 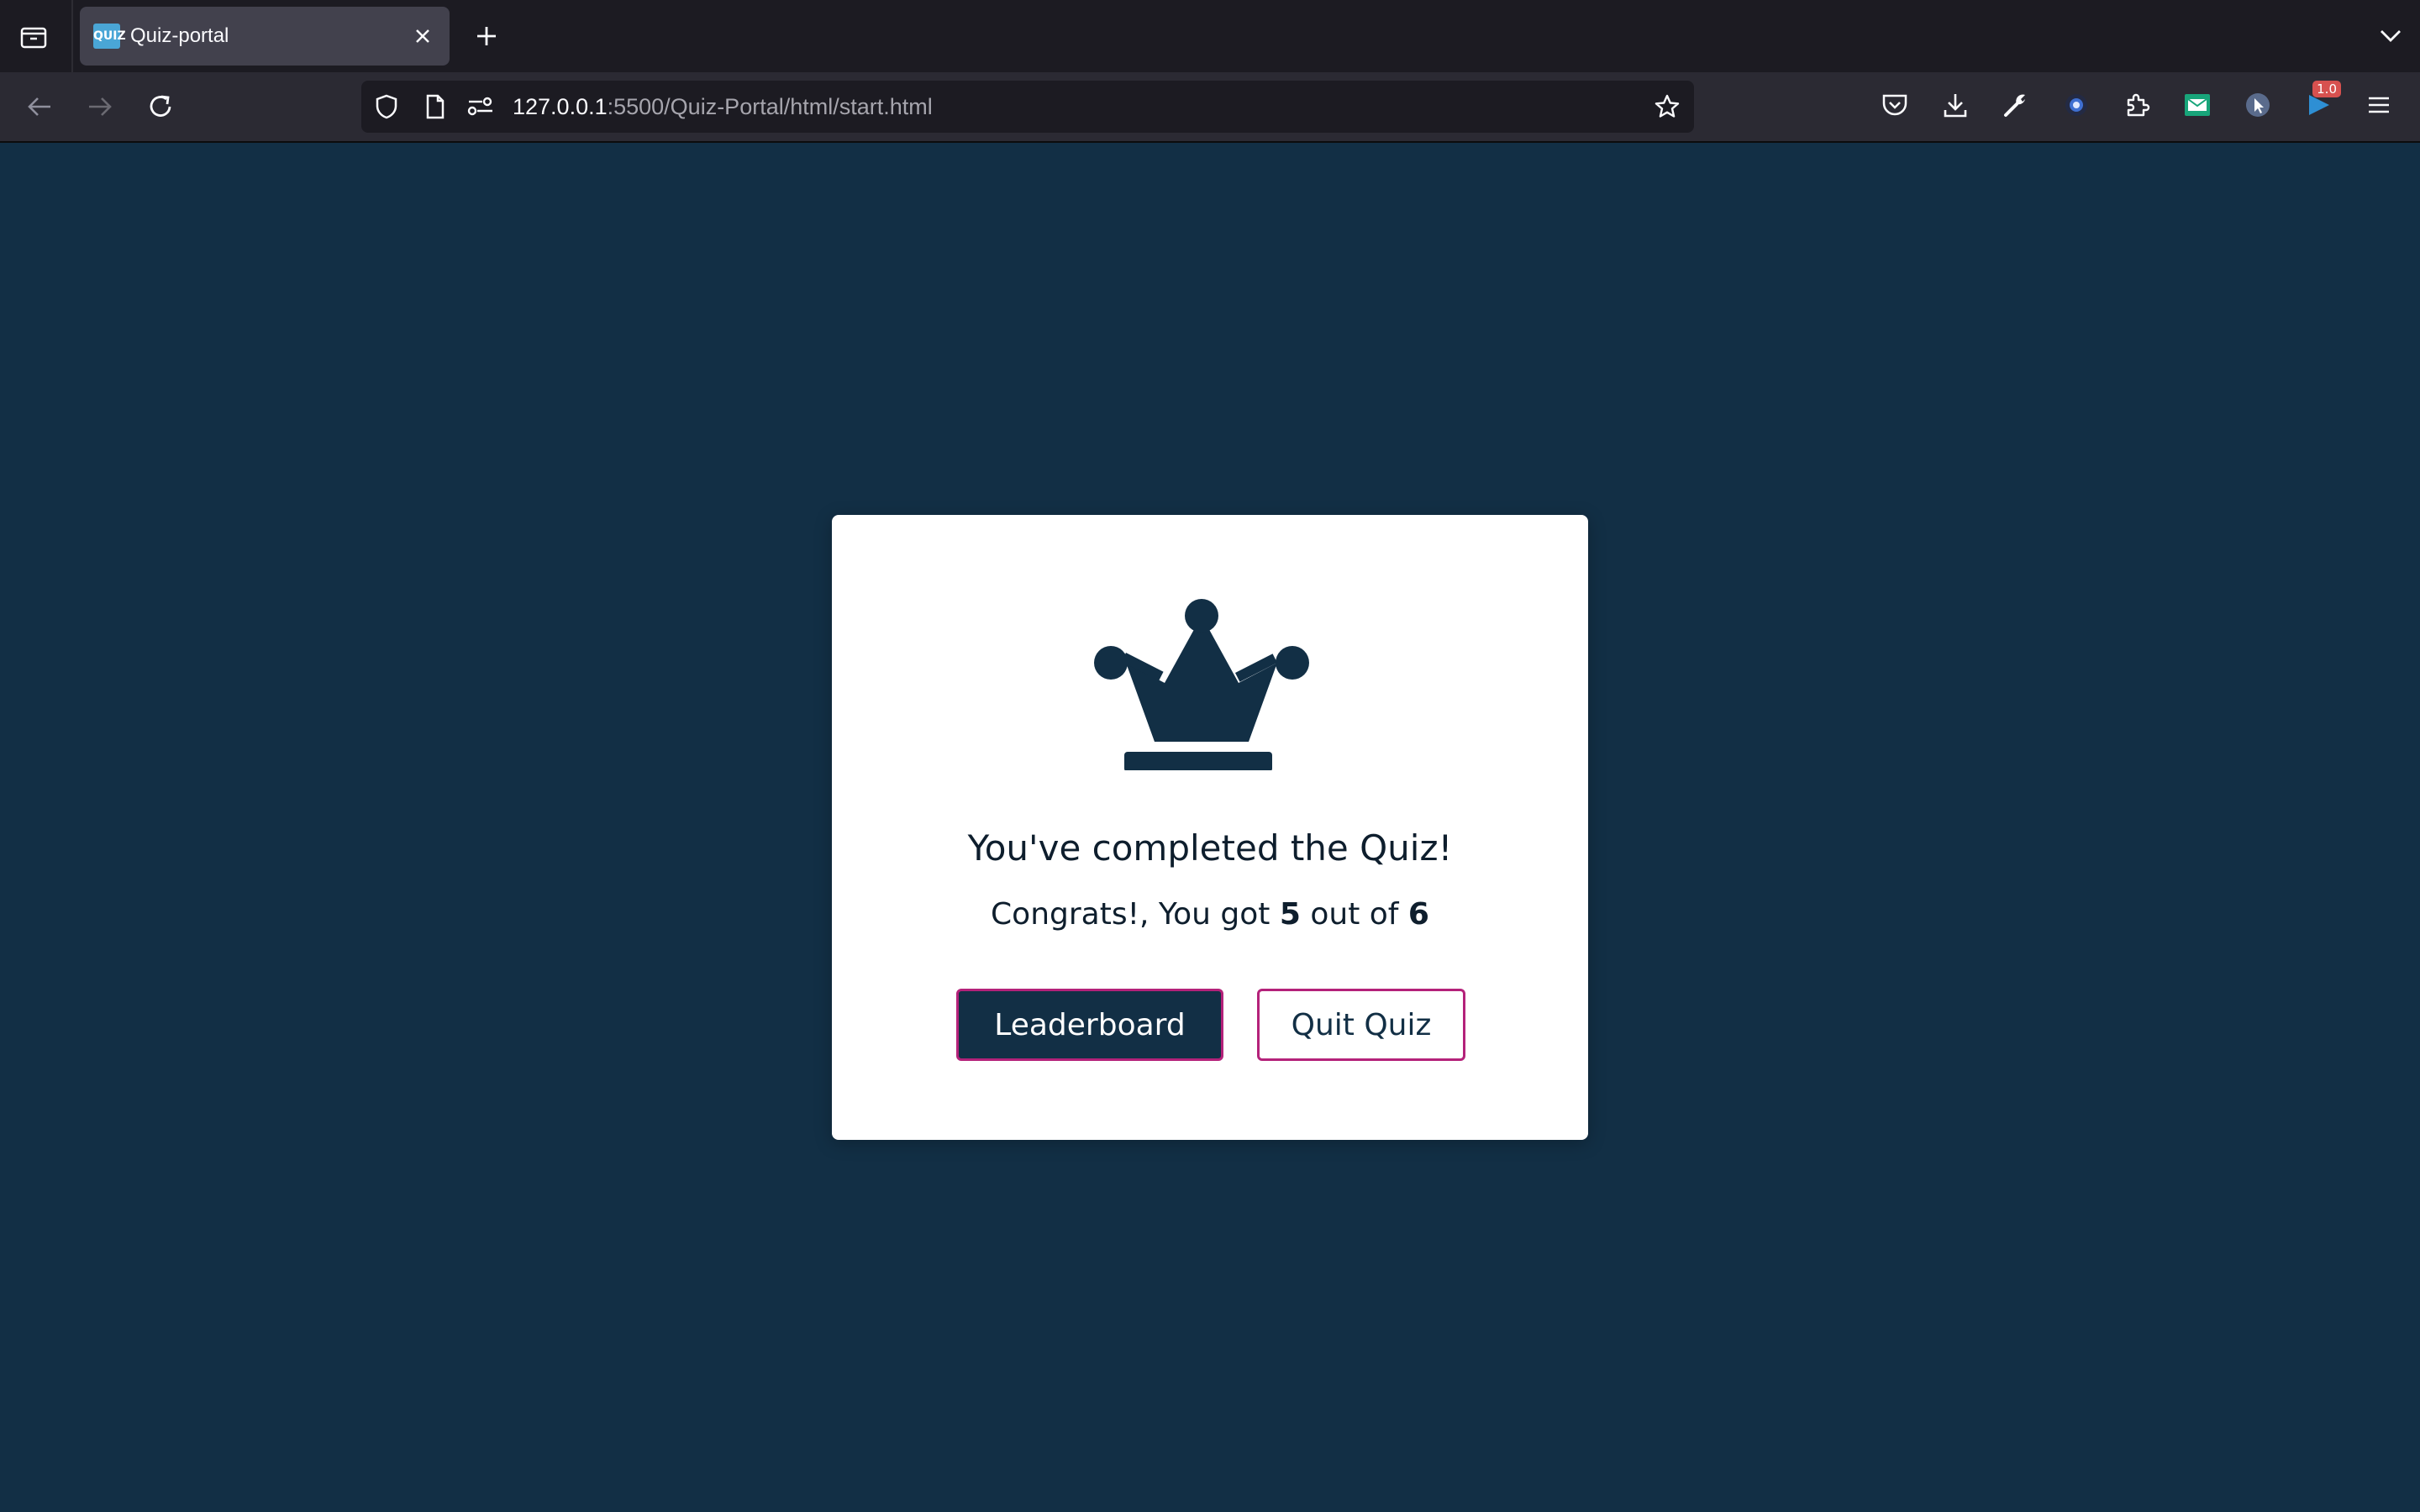 What do you see at coordinates (1135, 914) in the screenshot?
I see `congrats-text: Congrats!, You got` at bounding box center [1135, 914].